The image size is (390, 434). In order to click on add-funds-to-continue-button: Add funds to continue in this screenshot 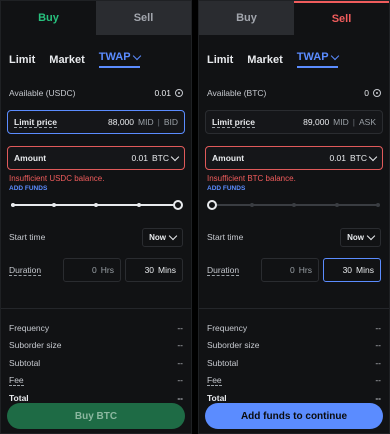, I will do `click(294, 416)`.